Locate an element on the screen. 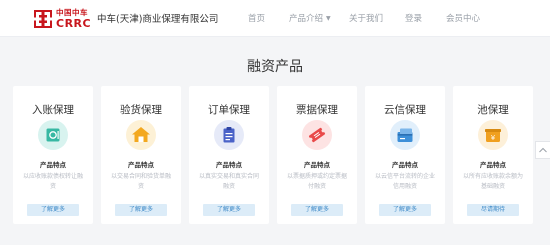  product-card: 池保理 ¥ 产品特点 以所有应收账款余额为基础融资 尽请期待 is located at coordinates (493, 155).